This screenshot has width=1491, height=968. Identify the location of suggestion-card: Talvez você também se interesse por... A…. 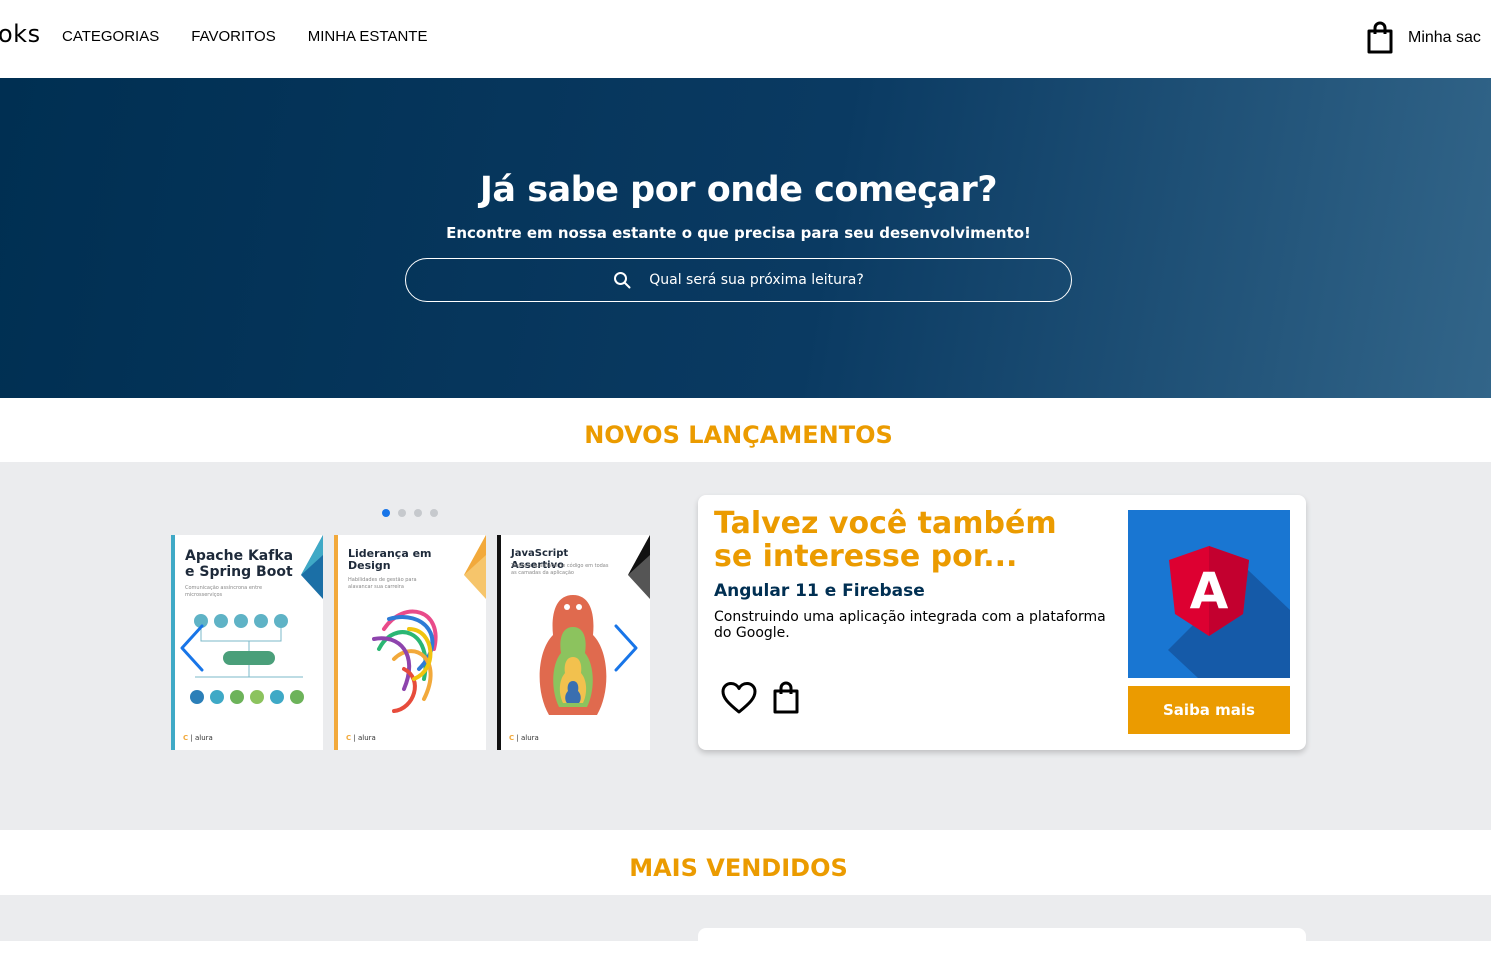
(1002, 622).